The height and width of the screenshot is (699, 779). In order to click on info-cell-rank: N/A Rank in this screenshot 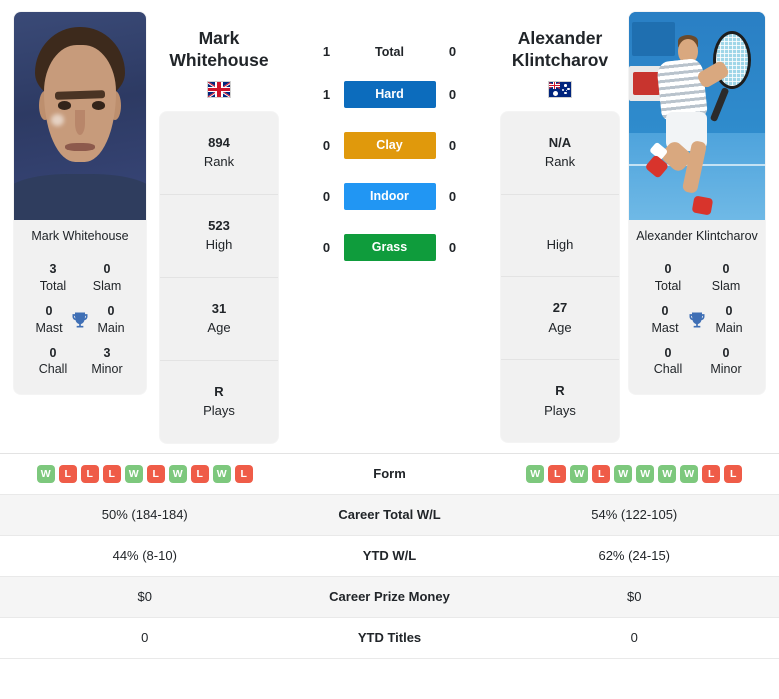, I will do `click(560, 153)`.